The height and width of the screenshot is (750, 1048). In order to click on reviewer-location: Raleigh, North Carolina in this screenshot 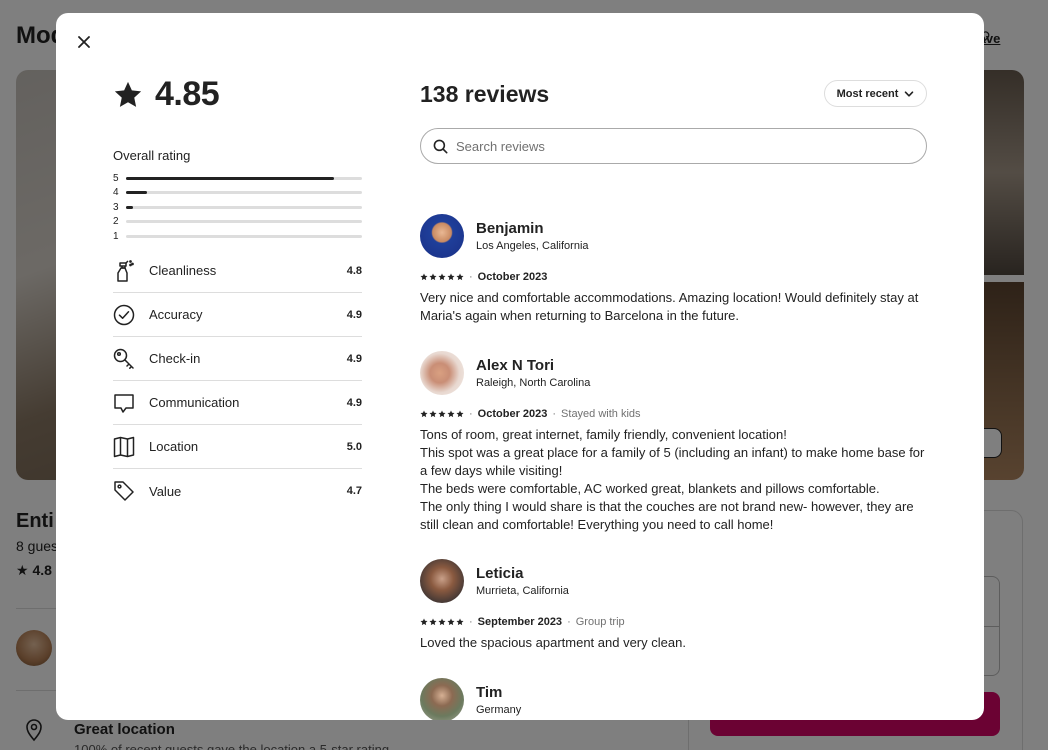, I will do `click(533, 383)`.